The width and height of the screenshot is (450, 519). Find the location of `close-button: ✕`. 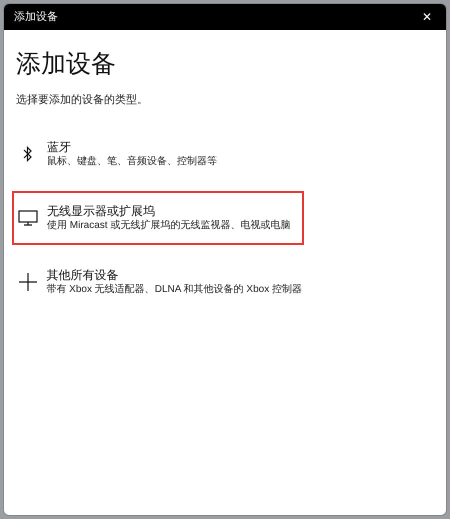

close-button: ✕ is located at coordinates (427, 17).